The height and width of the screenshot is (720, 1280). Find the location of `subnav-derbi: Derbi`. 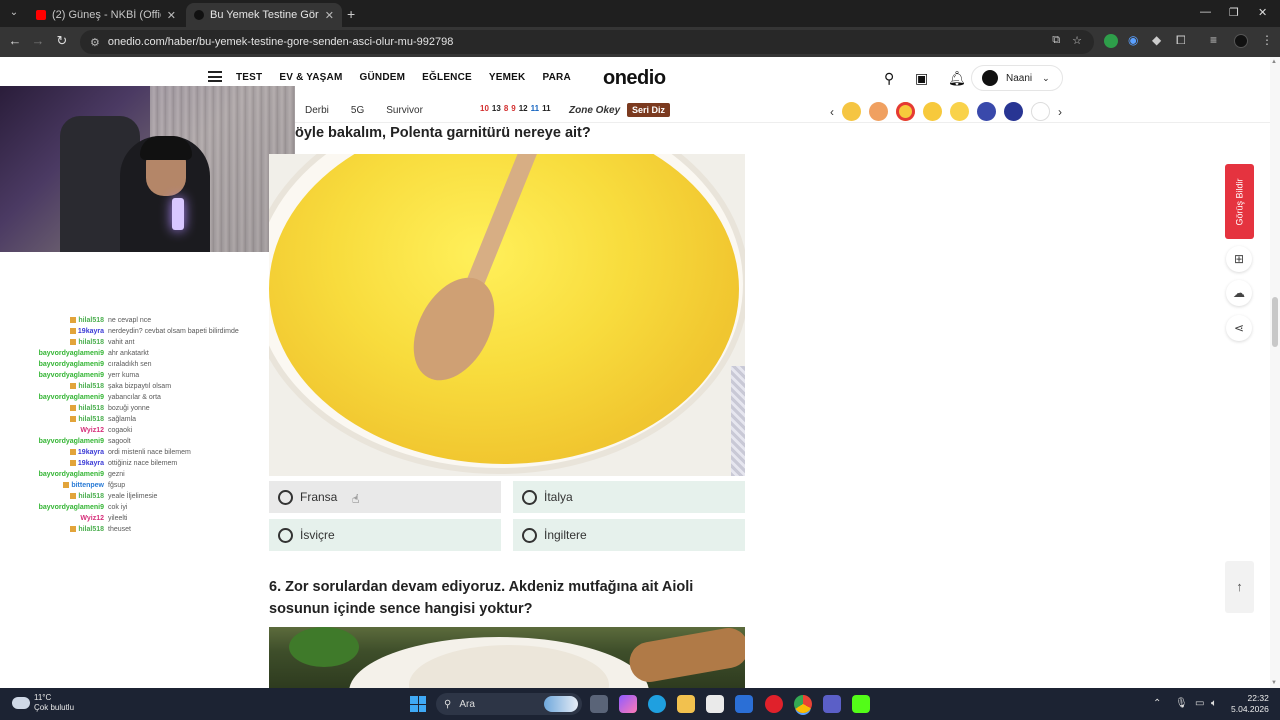

subnav-derbi: Derbi is located at coordinates (317, 110).